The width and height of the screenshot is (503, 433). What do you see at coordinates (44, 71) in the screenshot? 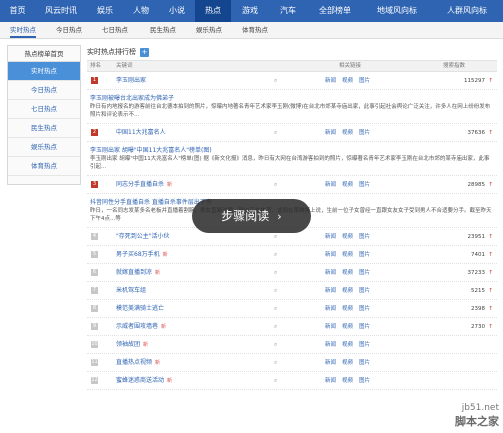
I see `sidebar-item-realtime: 实时热点` at bounding box center [44, 71].